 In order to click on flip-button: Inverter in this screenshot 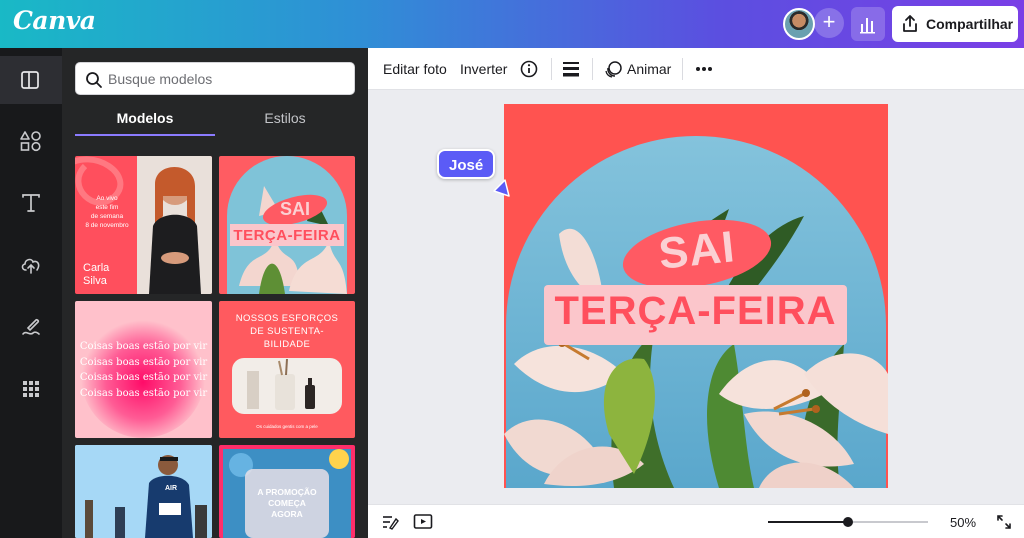, I will do `click(483, 69)`.